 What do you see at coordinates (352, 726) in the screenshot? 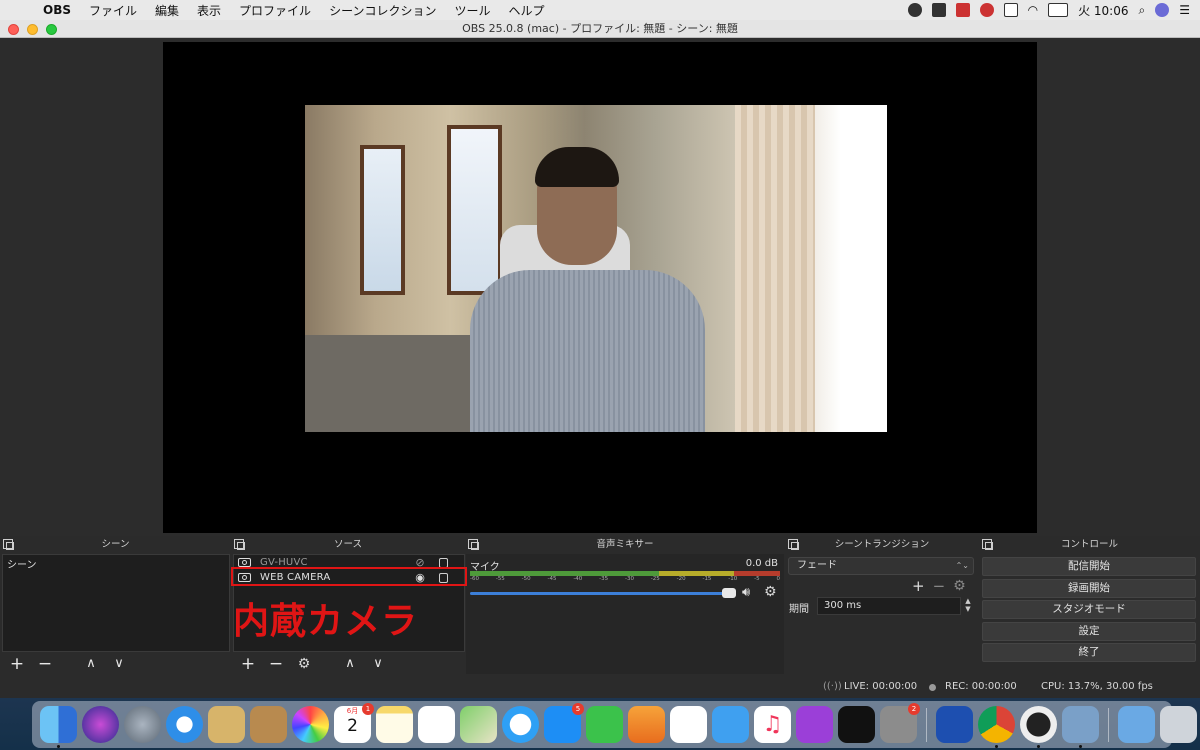
I see `calendar-day: 2` at bounding box center [352, 726].